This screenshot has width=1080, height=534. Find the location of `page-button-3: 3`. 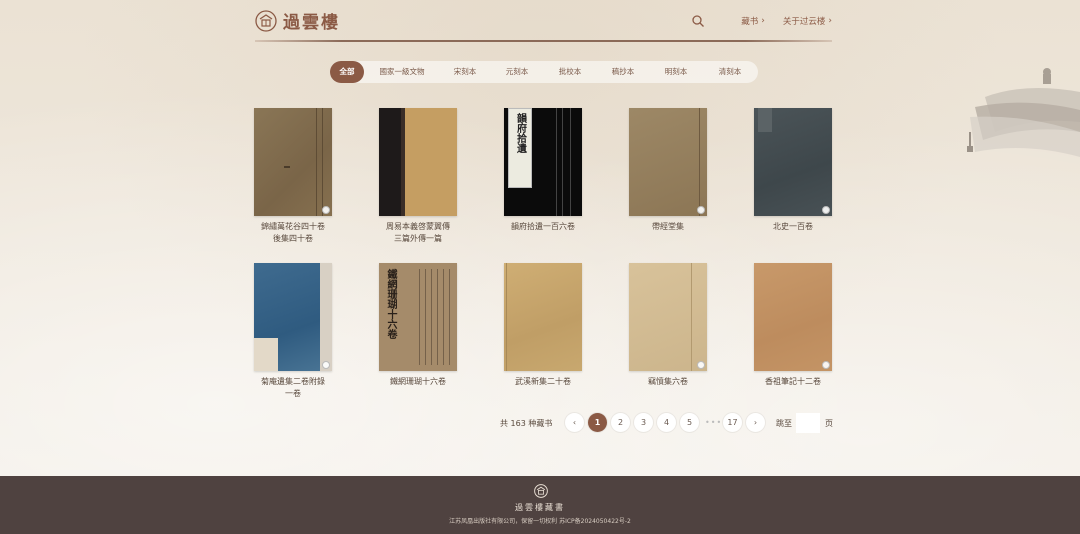

page-button-3: 3 is located at coordinates (643, 422).